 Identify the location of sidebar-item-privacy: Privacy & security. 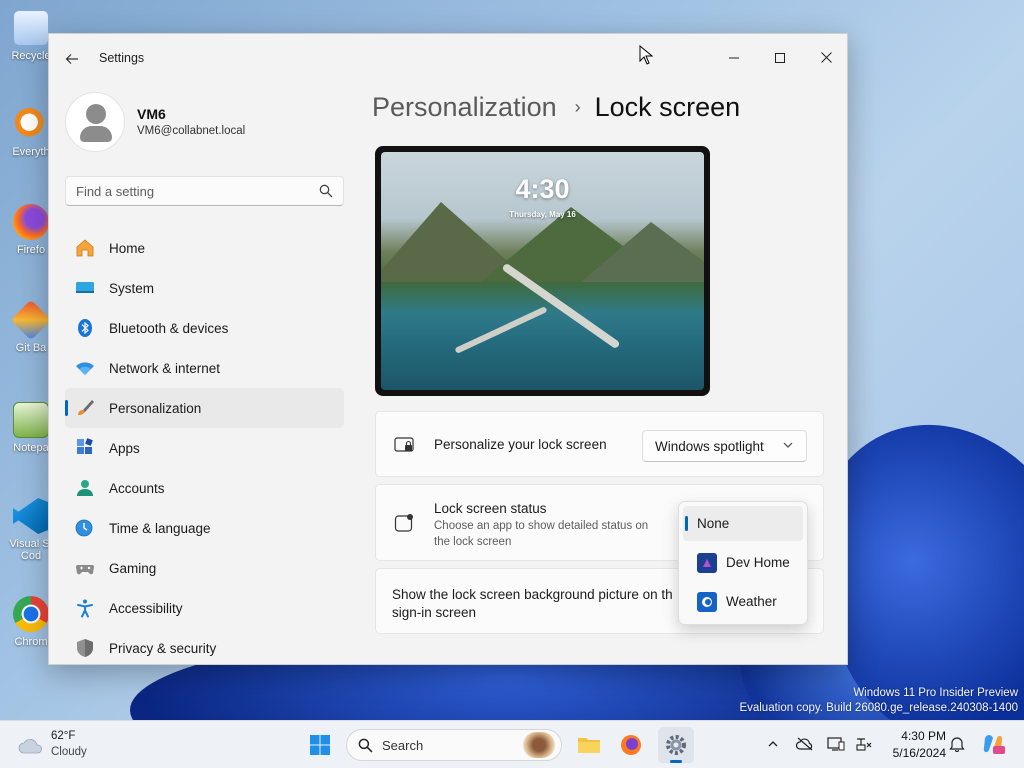
(204, 646).